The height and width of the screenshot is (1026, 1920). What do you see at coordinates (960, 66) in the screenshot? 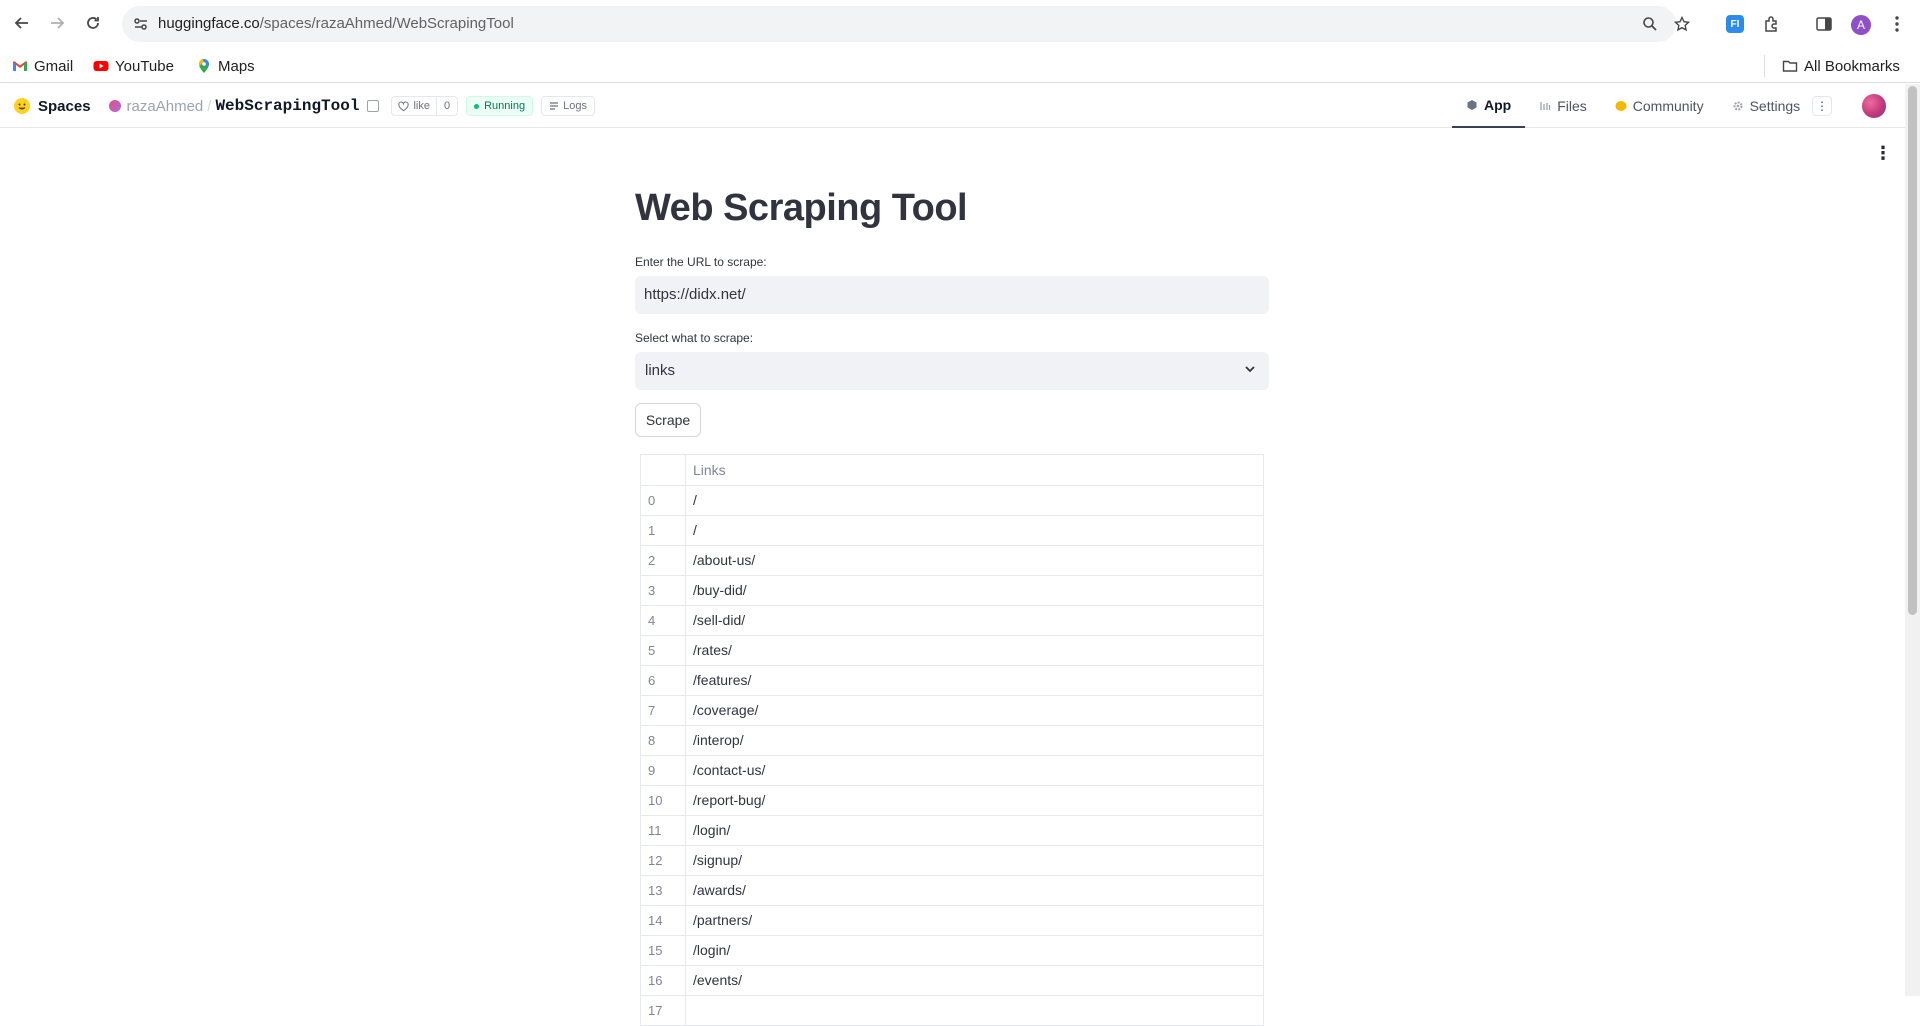
I see `bookmarks-bar: Gmail YouTube Maps All Bookmarks` at bounding box center [960, 66].